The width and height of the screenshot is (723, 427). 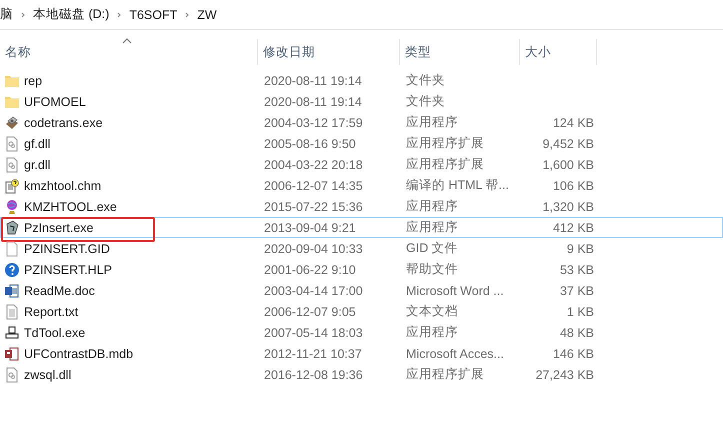 What do you see at coordinates (432, 269) in the screenshot?
I see `file-type: 帮助文件` at bounding box center [432, 269].